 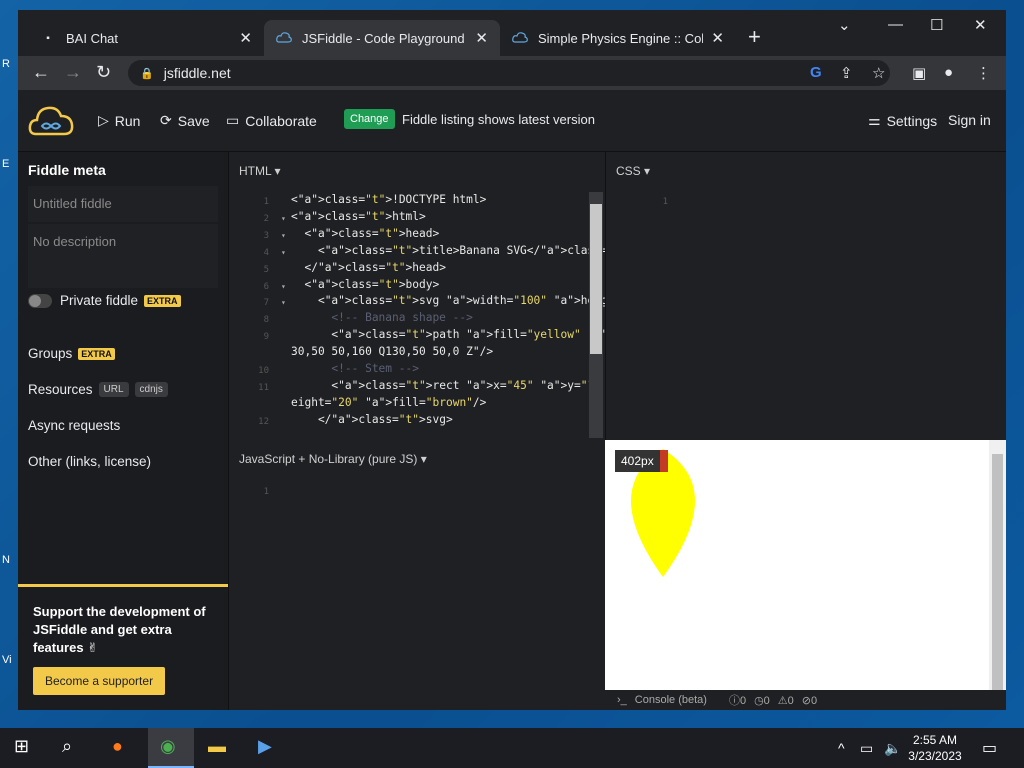 I want to click on file-explorer-icon: ▬, so click(x=217, y=746).